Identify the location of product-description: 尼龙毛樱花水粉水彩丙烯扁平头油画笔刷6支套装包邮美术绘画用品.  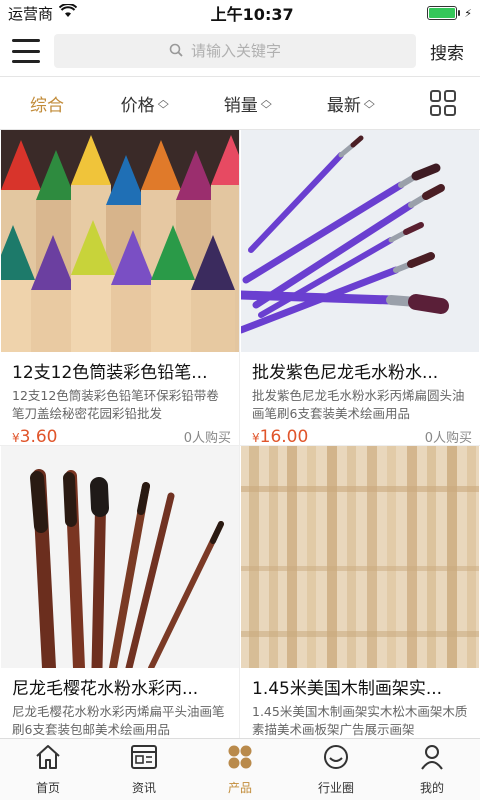
(118, 720).